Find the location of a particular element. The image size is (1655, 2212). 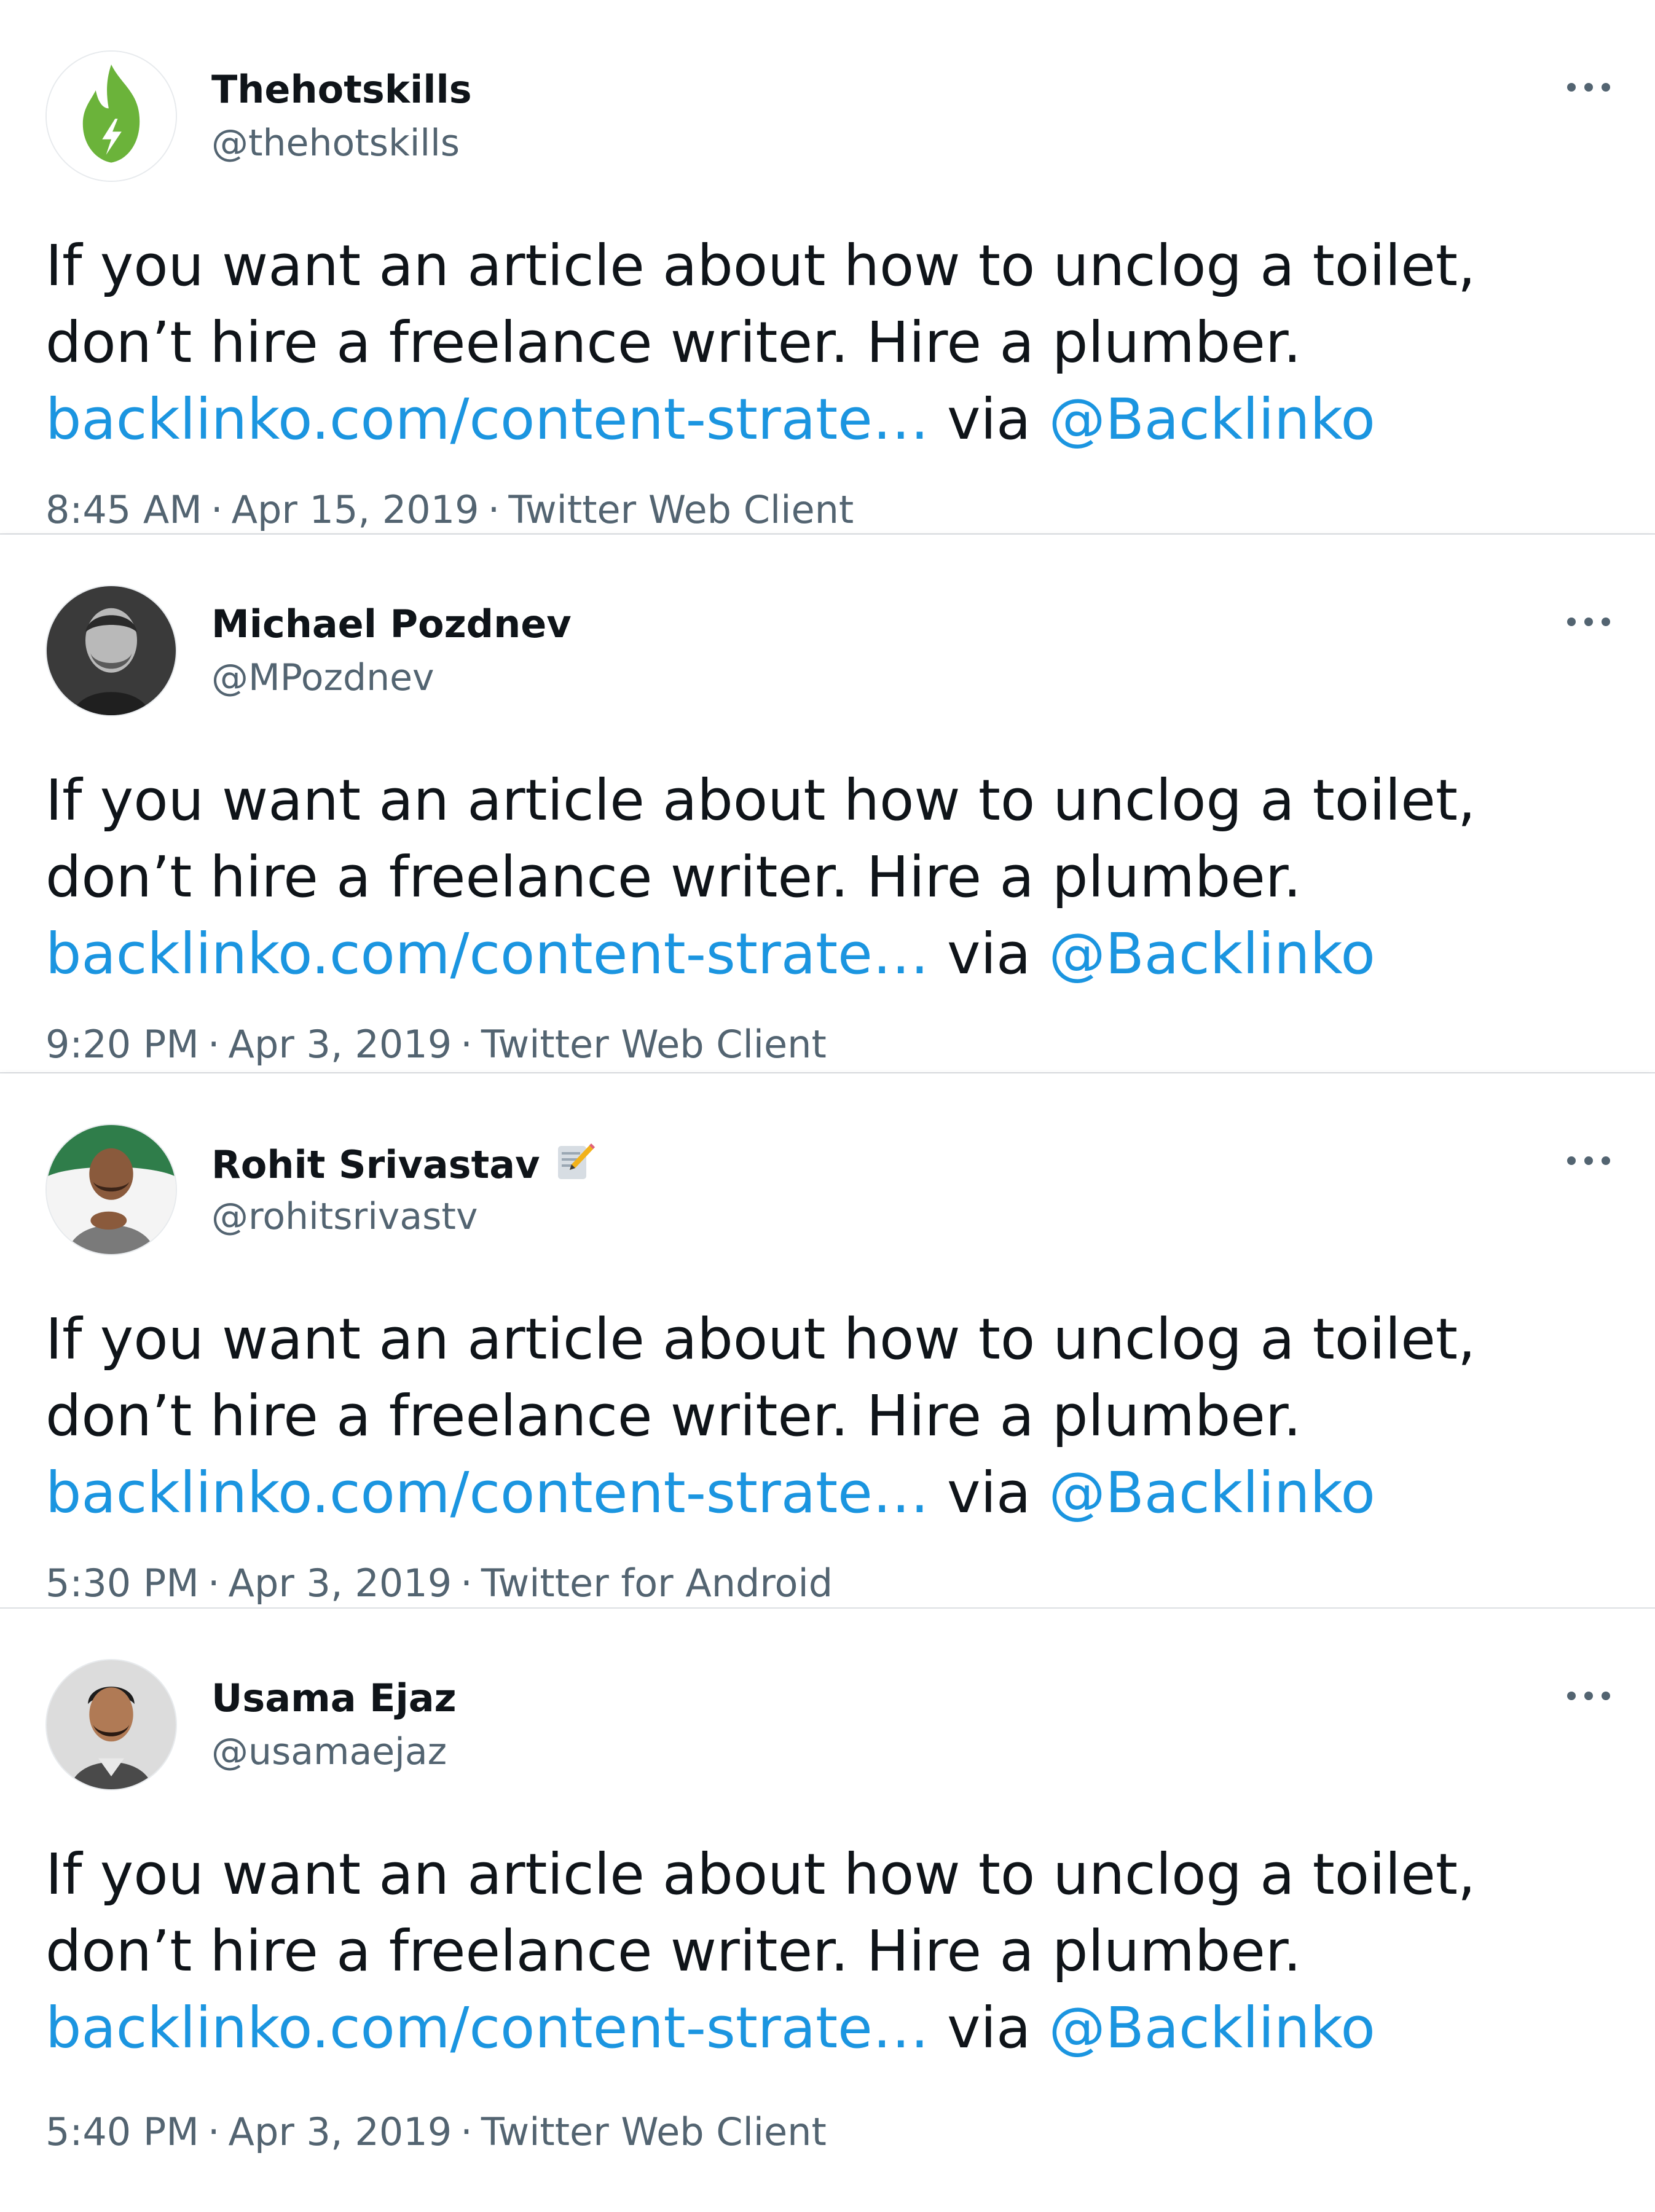

tweet-time: 8:45 AM is located at coordinates (123, 509).